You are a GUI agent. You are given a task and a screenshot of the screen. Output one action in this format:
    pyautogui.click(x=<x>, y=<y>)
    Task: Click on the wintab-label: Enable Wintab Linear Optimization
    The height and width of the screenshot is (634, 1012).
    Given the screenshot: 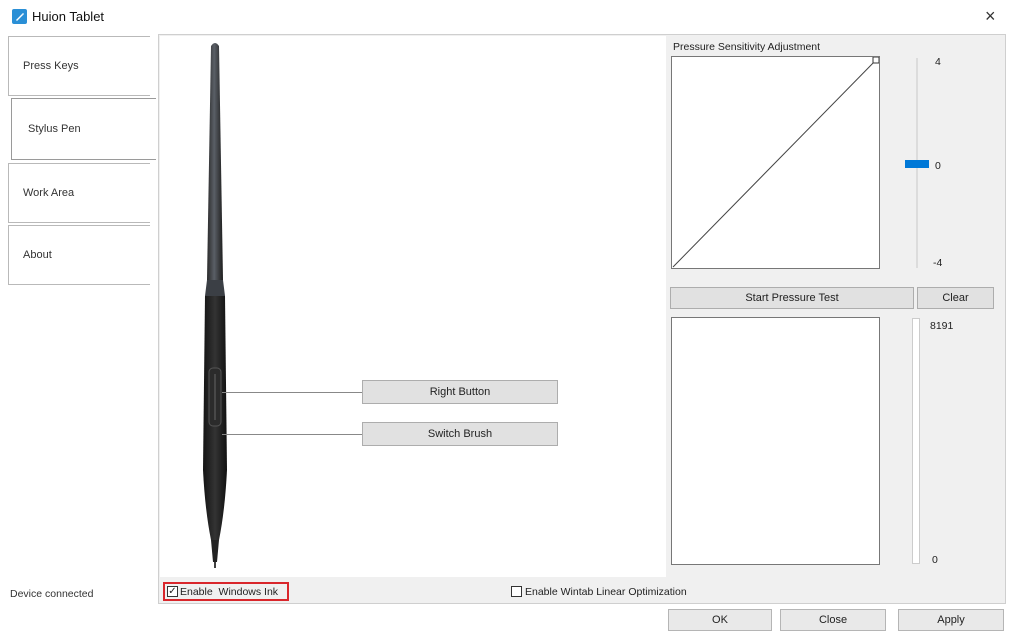 What is the action you would take?
    pyautogui.click(x=606, y=592)
    